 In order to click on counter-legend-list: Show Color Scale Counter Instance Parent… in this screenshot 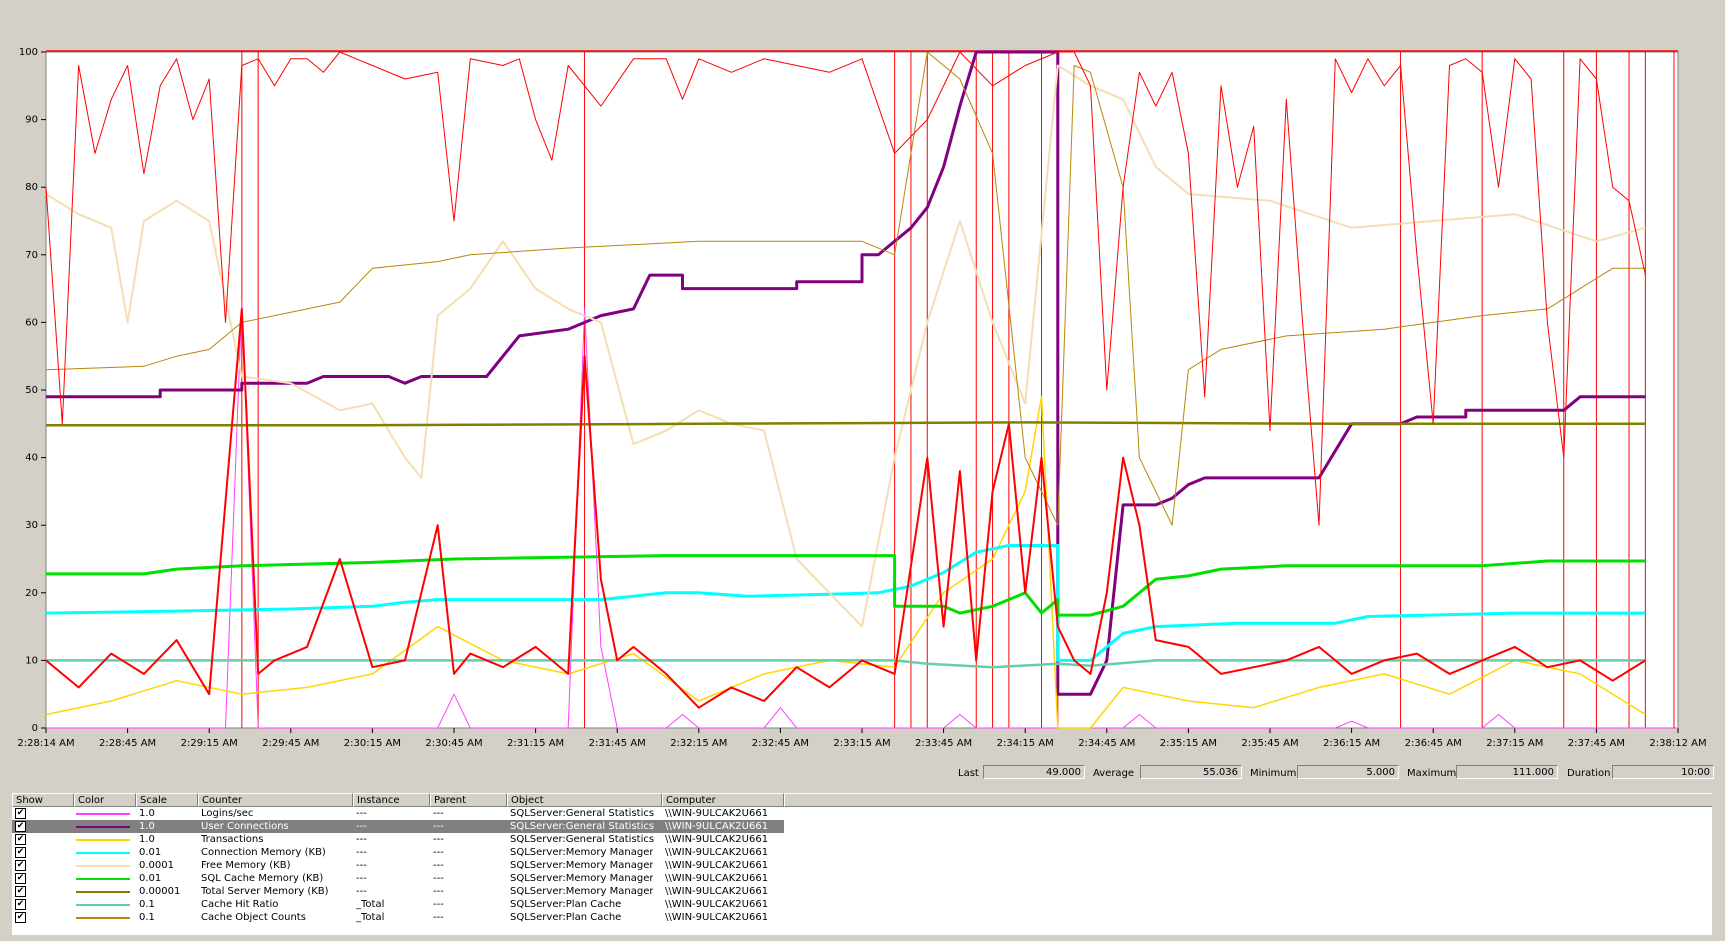, I will do `click(862, 864)`.